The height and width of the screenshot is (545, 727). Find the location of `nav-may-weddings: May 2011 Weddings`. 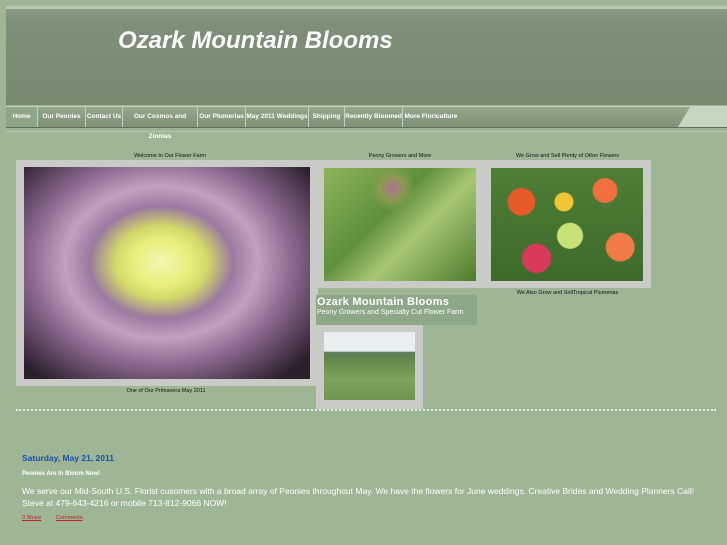

nav-may-weddings: May 2011 Weddings is located at coordinates (277, 117).